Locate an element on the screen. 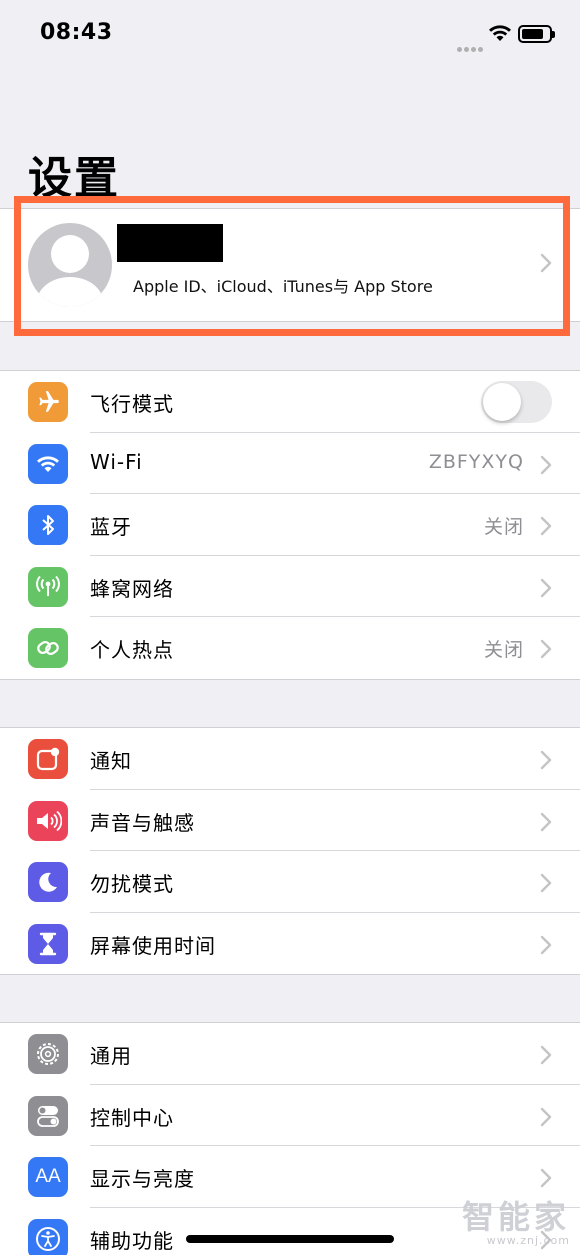  watermark: 智能家 www.znj.com is located at coordinates (516, 1219).